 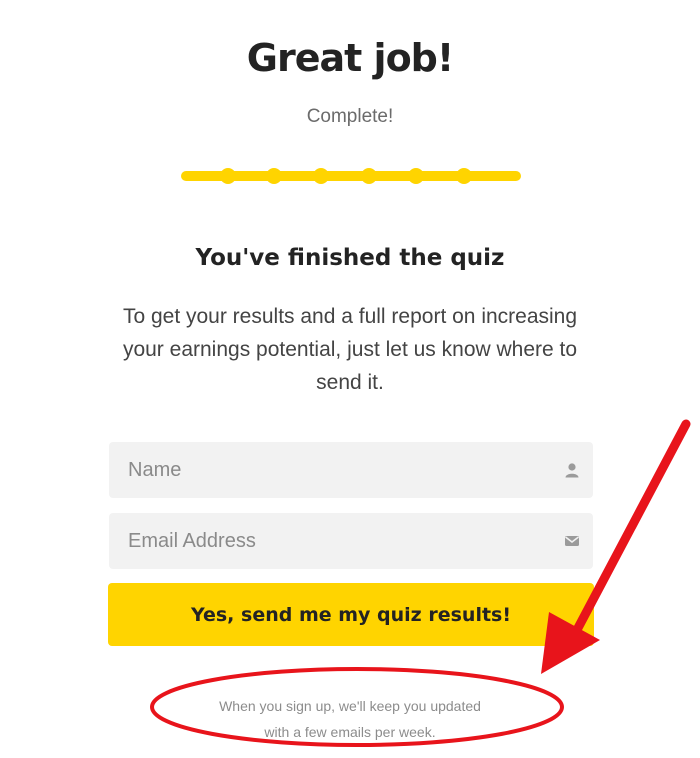 What do you see at coordinates (351, 176) in the screenshot?
I see `progress-bar` at bounding box center [351, 176].